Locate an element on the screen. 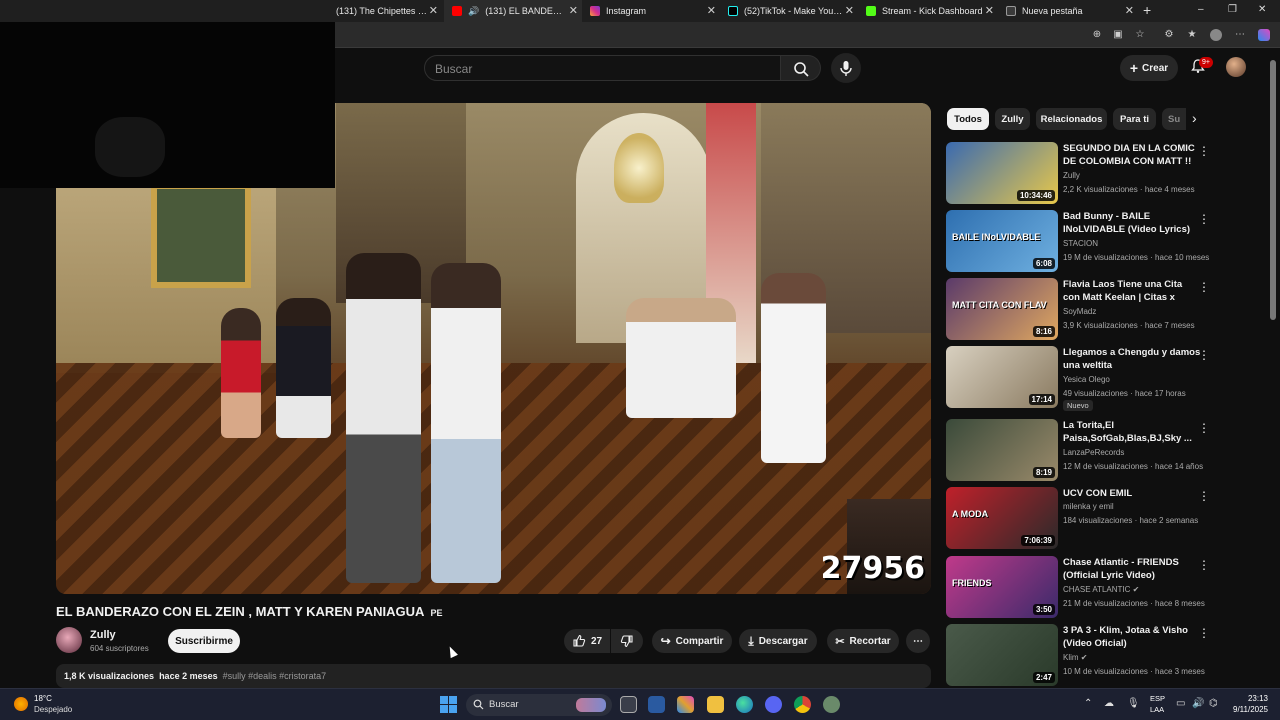  recommendation-title: Llegamos a Chengdu y damos una weltita is located at coordinates (1132, 359).